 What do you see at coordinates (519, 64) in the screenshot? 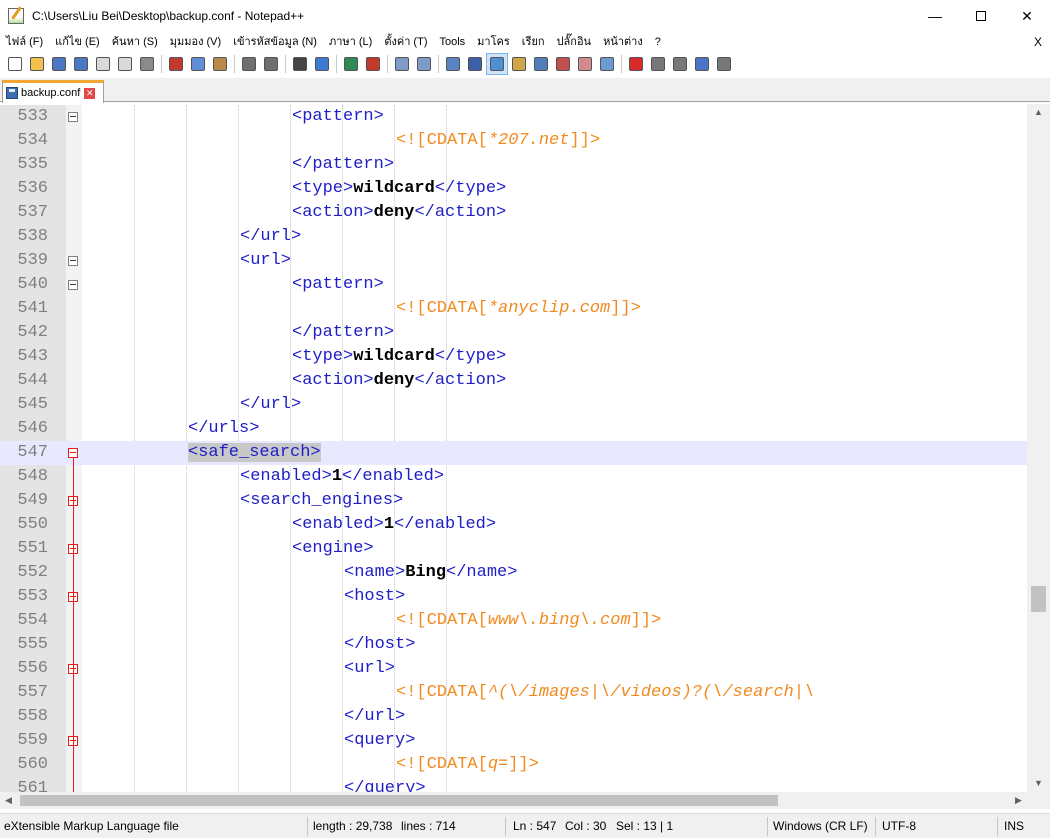
I see `user-language-button` at bounding box center [519, 64].